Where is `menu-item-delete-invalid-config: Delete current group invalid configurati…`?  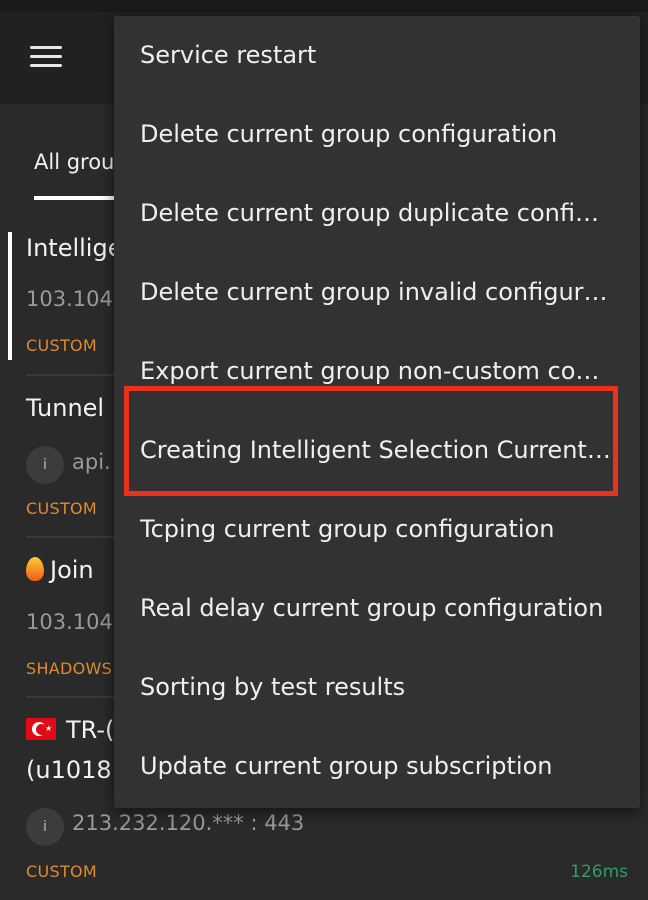 menu-item-delete-invalid-config: Delete current group invalid configurati… is located at coordinates (377, 292).